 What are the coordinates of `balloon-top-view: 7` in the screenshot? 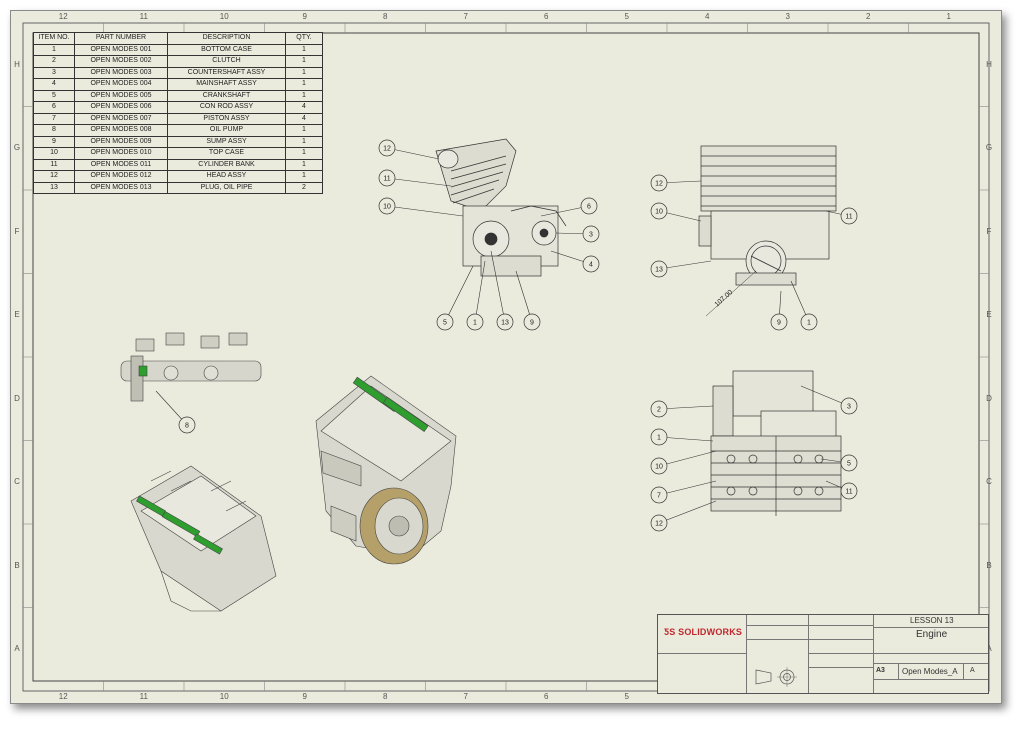 It's located at (683, 492).